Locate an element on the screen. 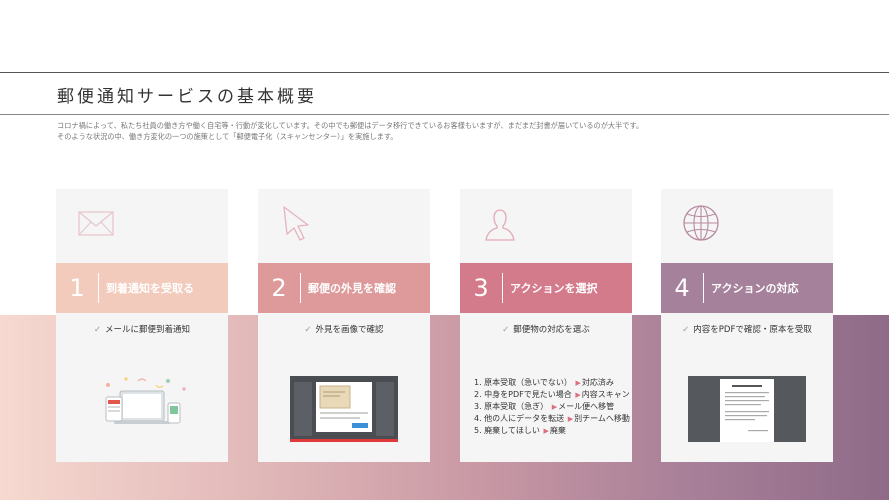  step-text: 2. 中身をPDFで見たい場合 is located at coordinates (523, 394).